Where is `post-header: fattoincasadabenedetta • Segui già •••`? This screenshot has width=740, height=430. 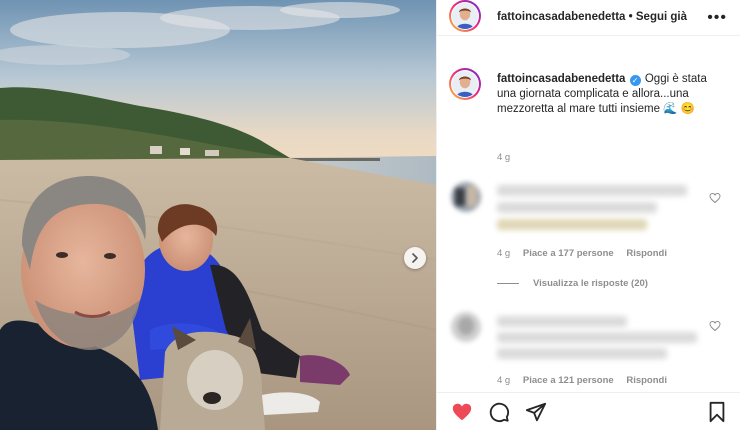
post-header: fattoincasadabenedetta • Segui già ••• is located at coordinates (588, 18).